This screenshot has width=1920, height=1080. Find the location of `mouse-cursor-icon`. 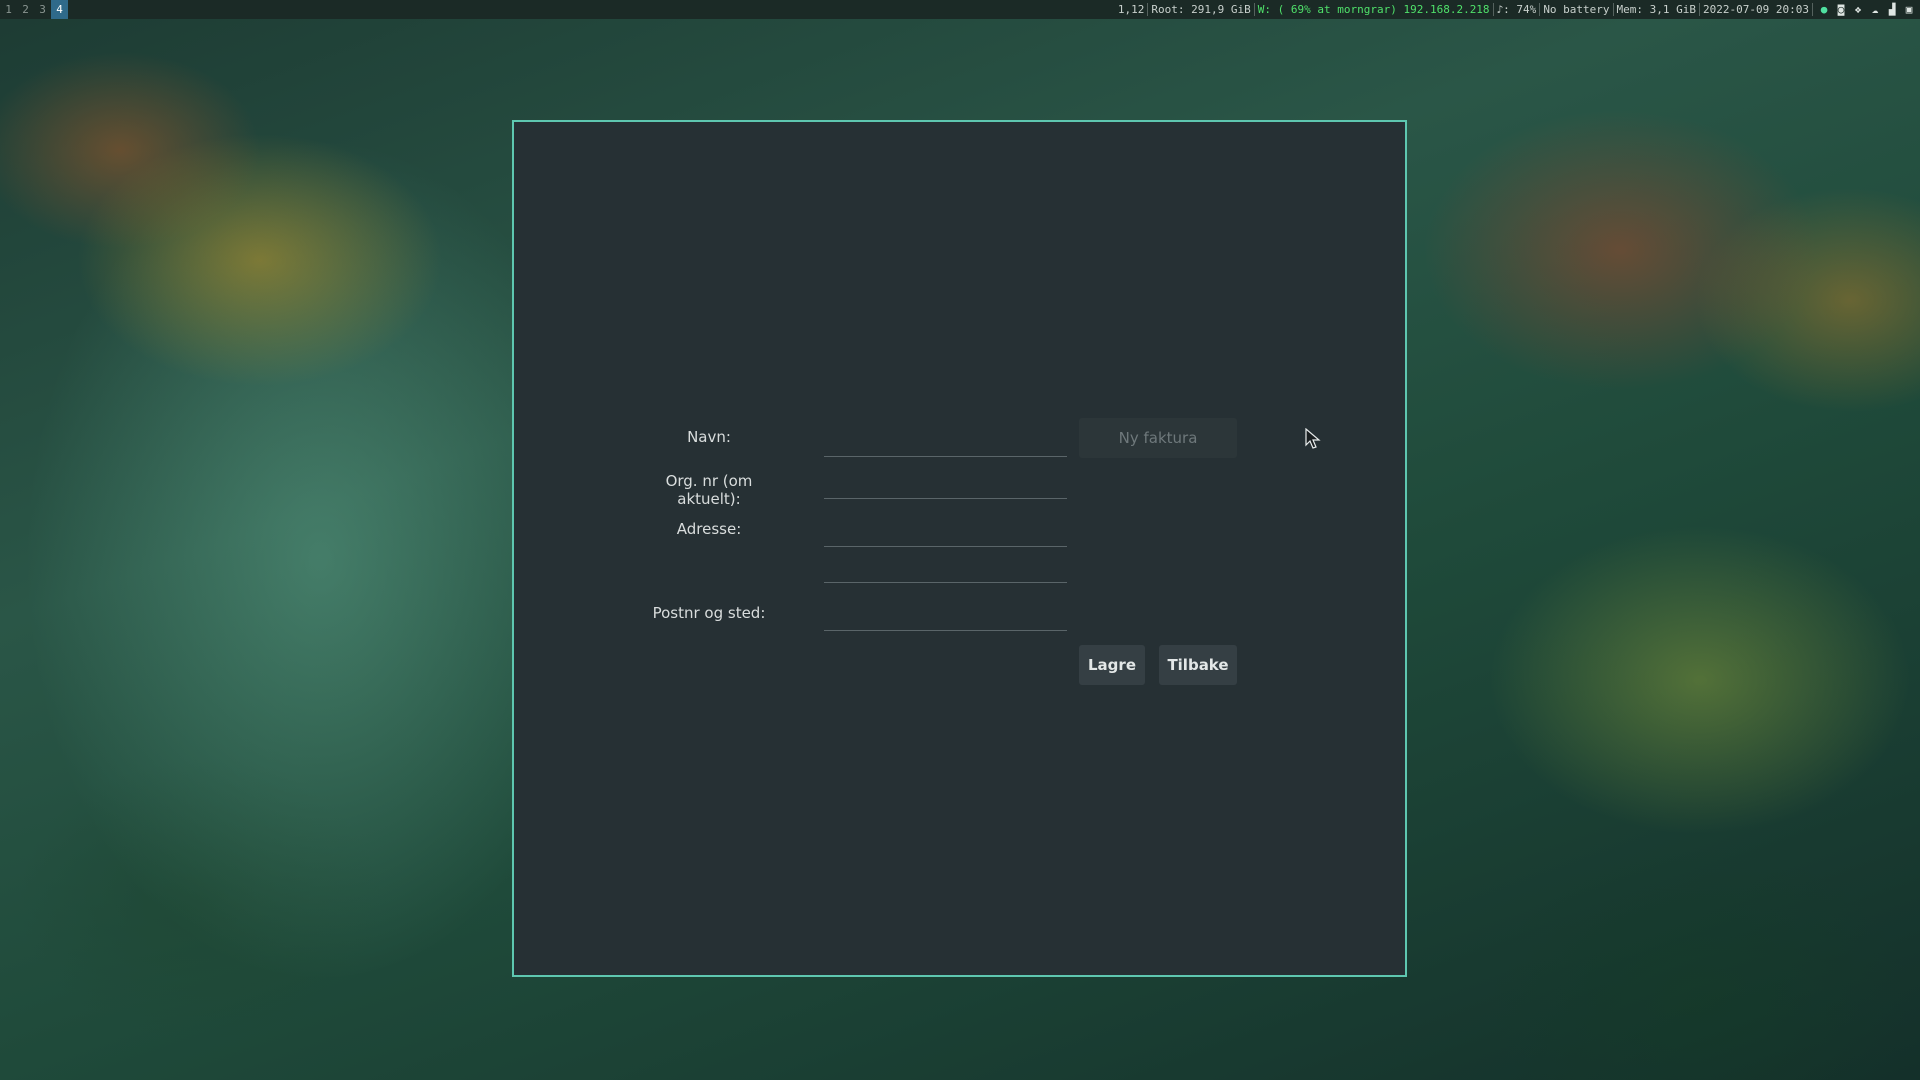

mouse-cursor-icon is located at coordinates (1313, 438).